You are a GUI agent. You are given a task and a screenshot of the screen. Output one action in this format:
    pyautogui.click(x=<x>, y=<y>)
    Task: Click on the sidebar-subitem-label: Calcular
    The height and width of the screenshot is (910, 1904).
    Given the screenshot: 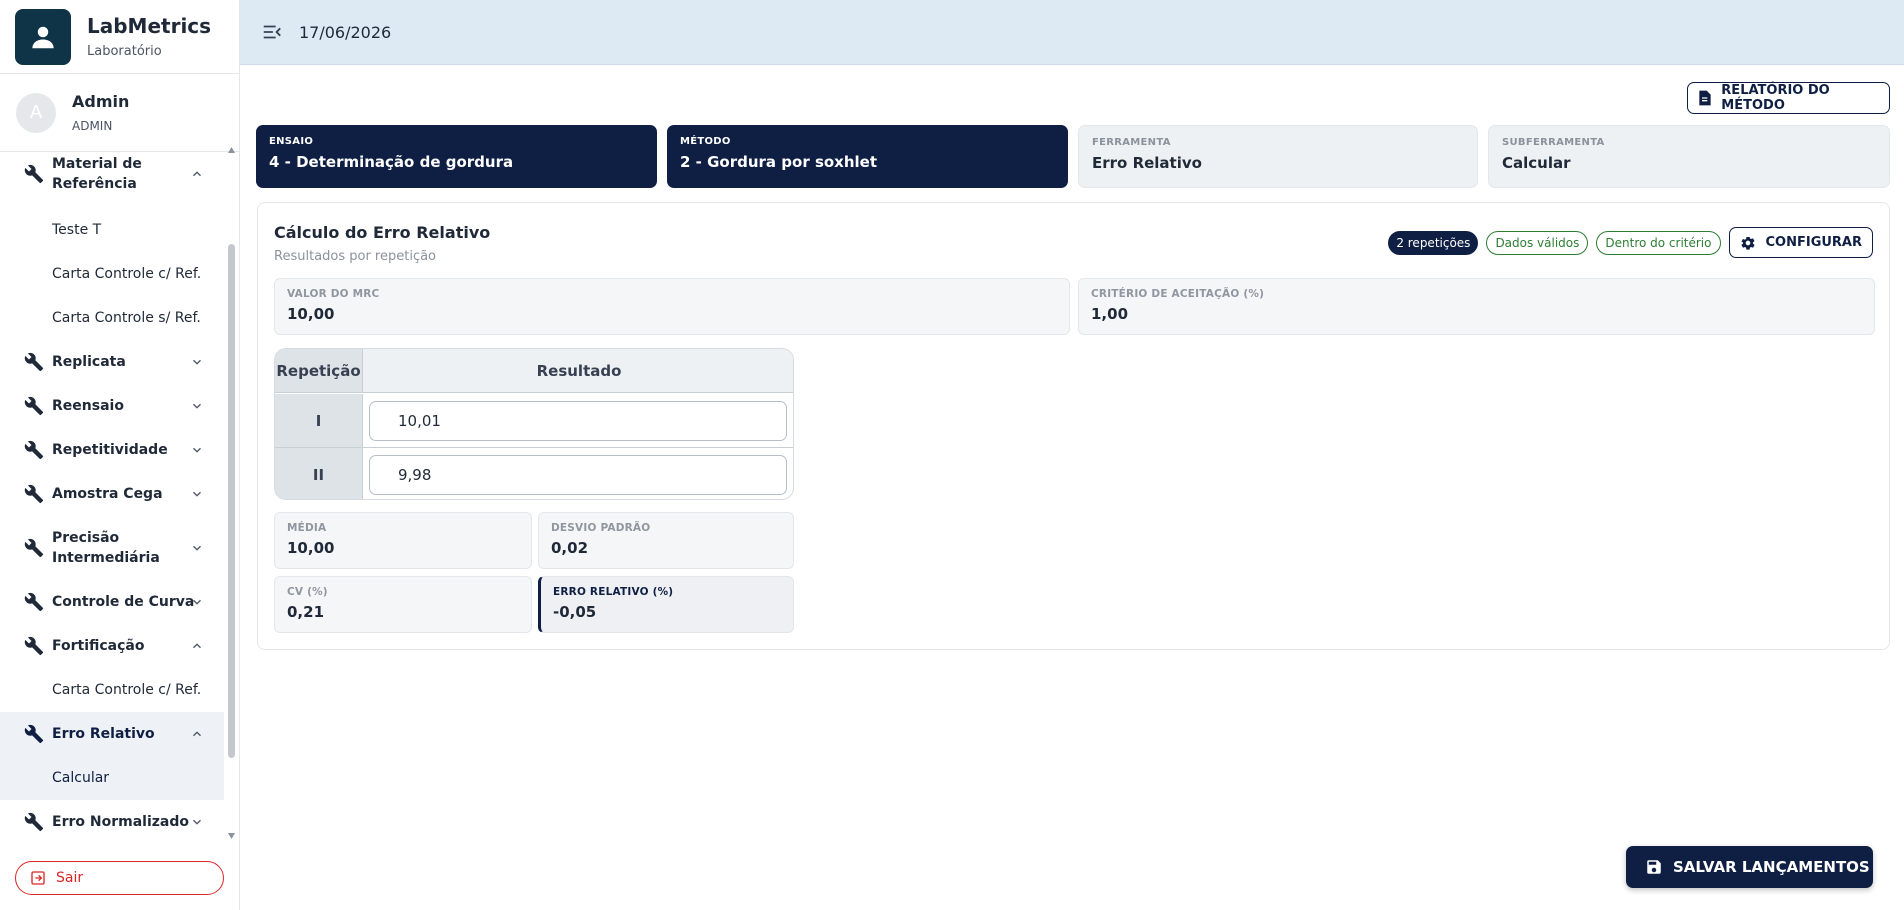 What is the action you would take?
    pyautogui.click(x=81, y=778)
    